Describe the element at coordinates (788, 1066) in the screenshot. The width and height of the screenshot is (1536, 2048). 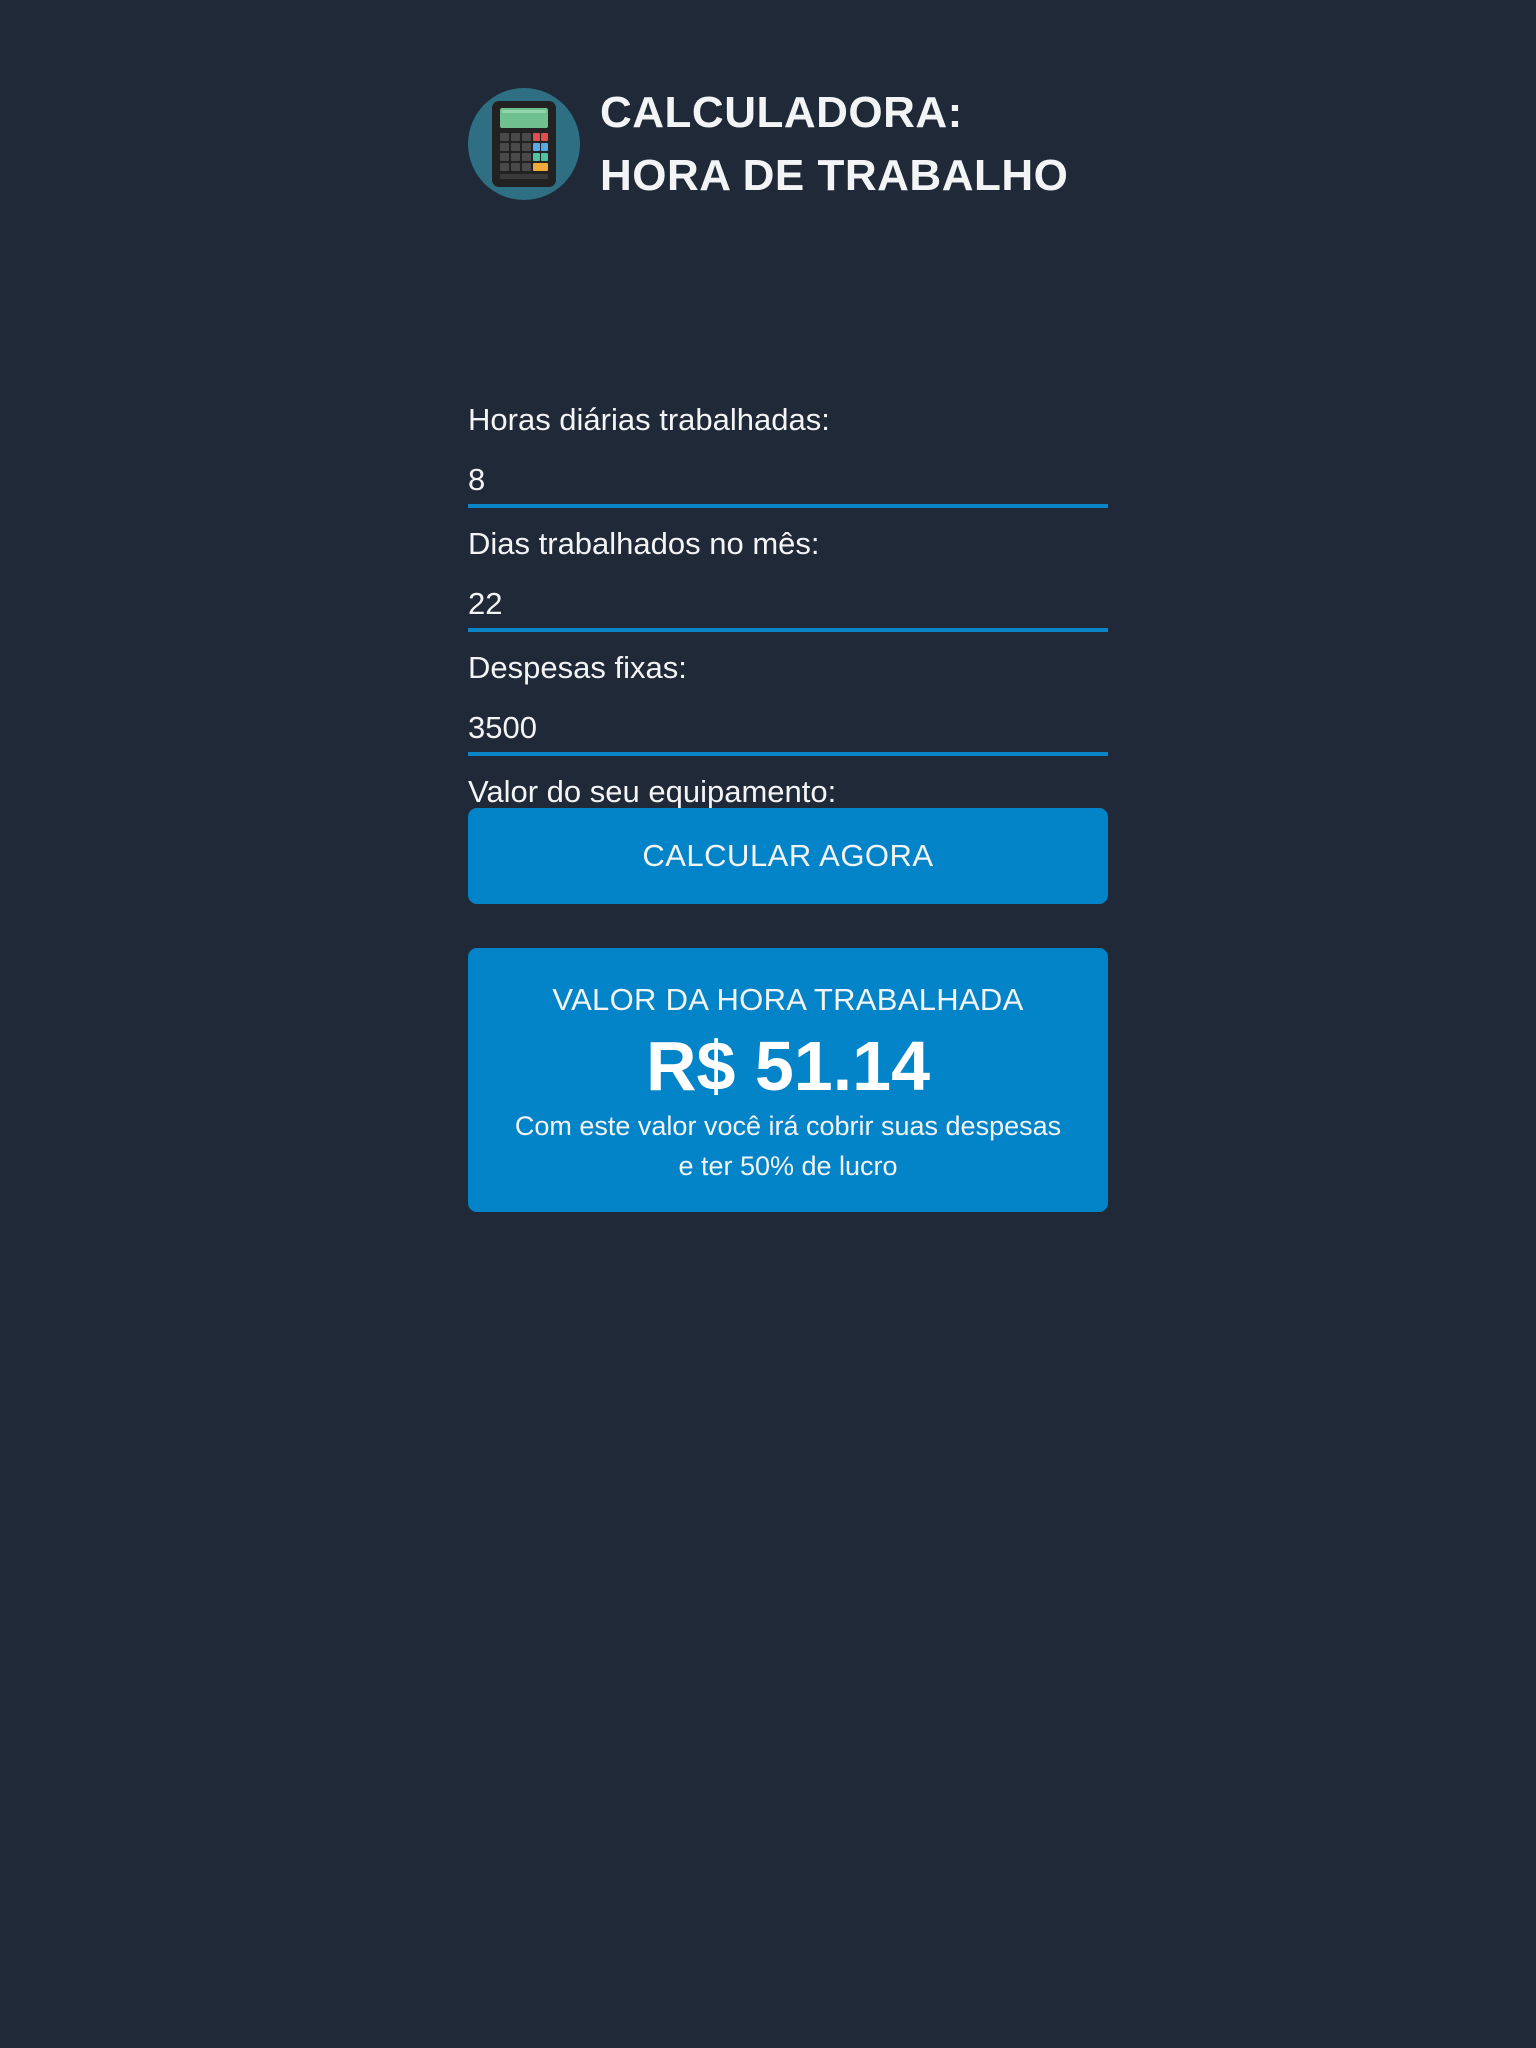
I see `result-value: R$ 51.14` at that location.